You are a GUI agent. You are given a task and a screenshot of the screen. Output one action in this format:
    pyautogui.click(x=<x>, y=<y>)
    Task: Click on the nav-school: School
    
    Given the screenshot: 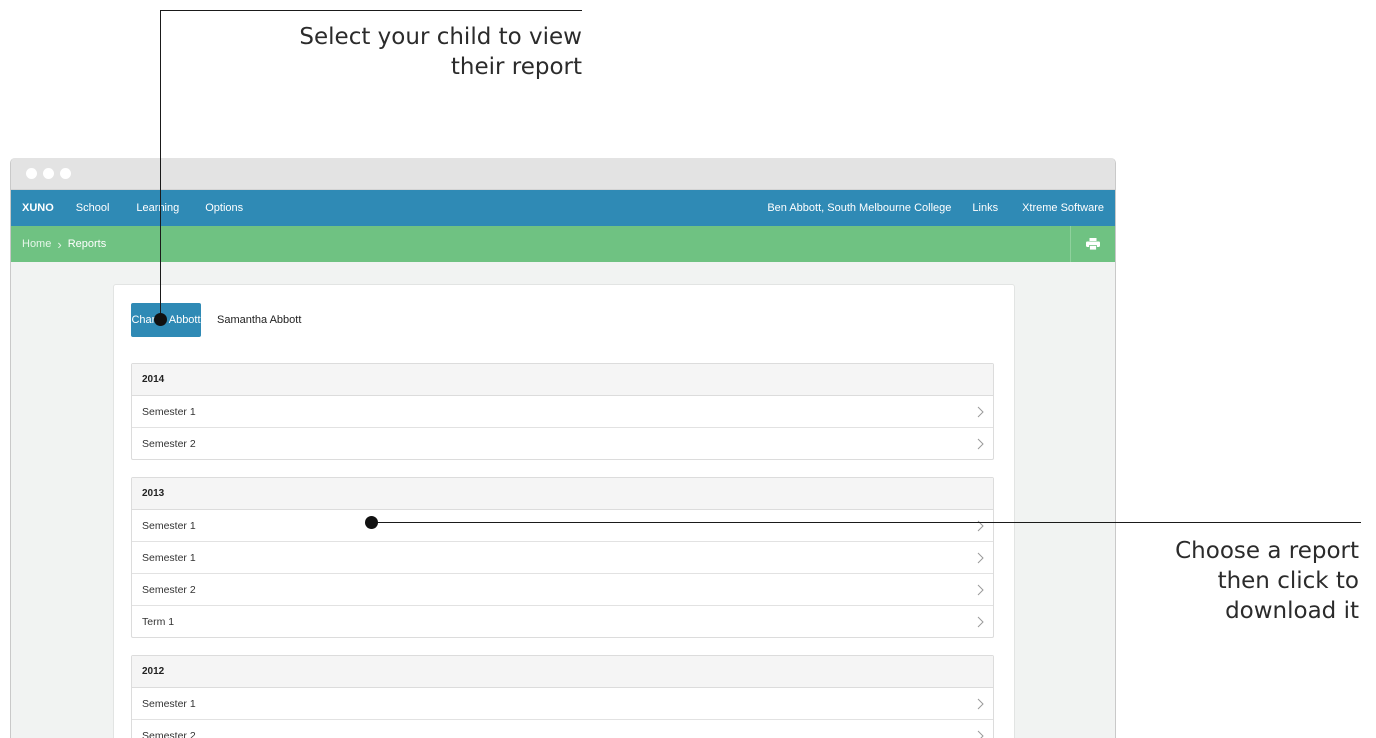 What is the action you would take?
    pyautogui.click(x=93, y=208)
    